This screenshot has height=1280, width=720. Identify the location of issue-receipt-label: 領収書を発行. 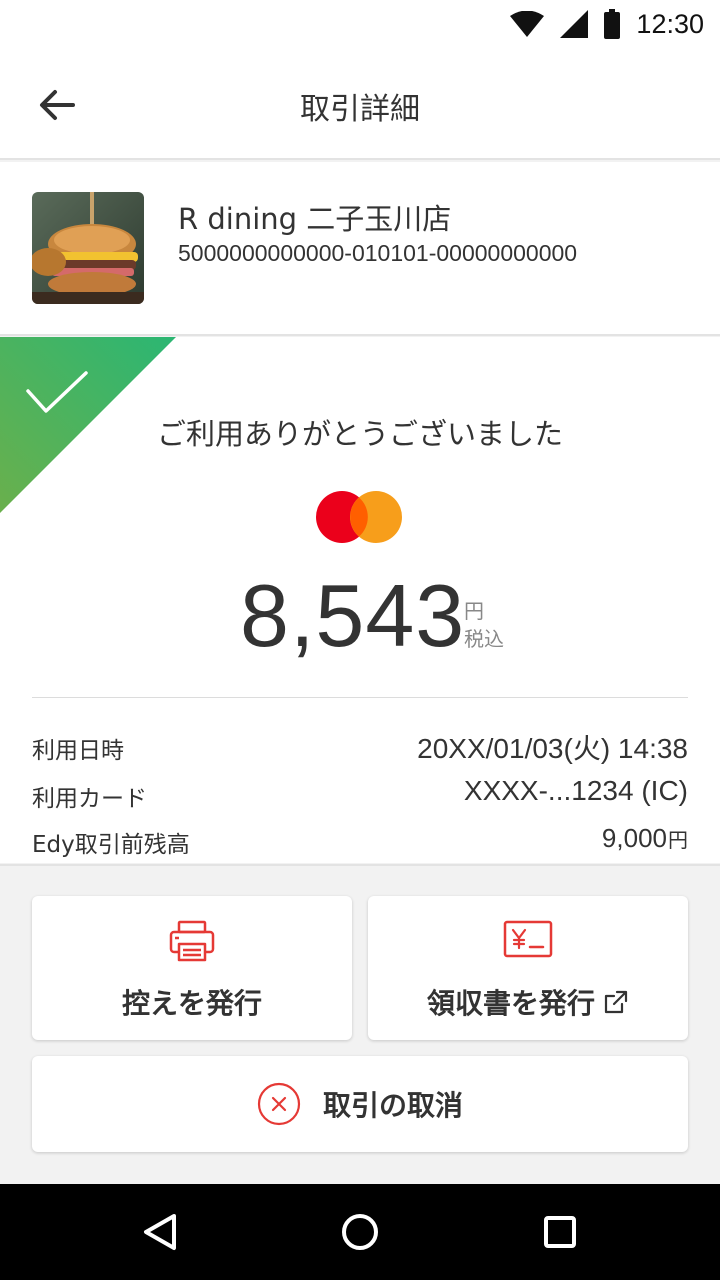
(528, 1002).